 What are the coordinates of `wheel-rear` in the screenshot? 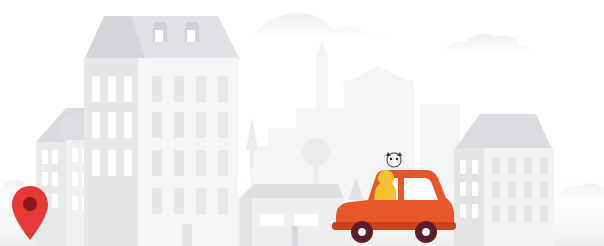 It's located at (426, 232).